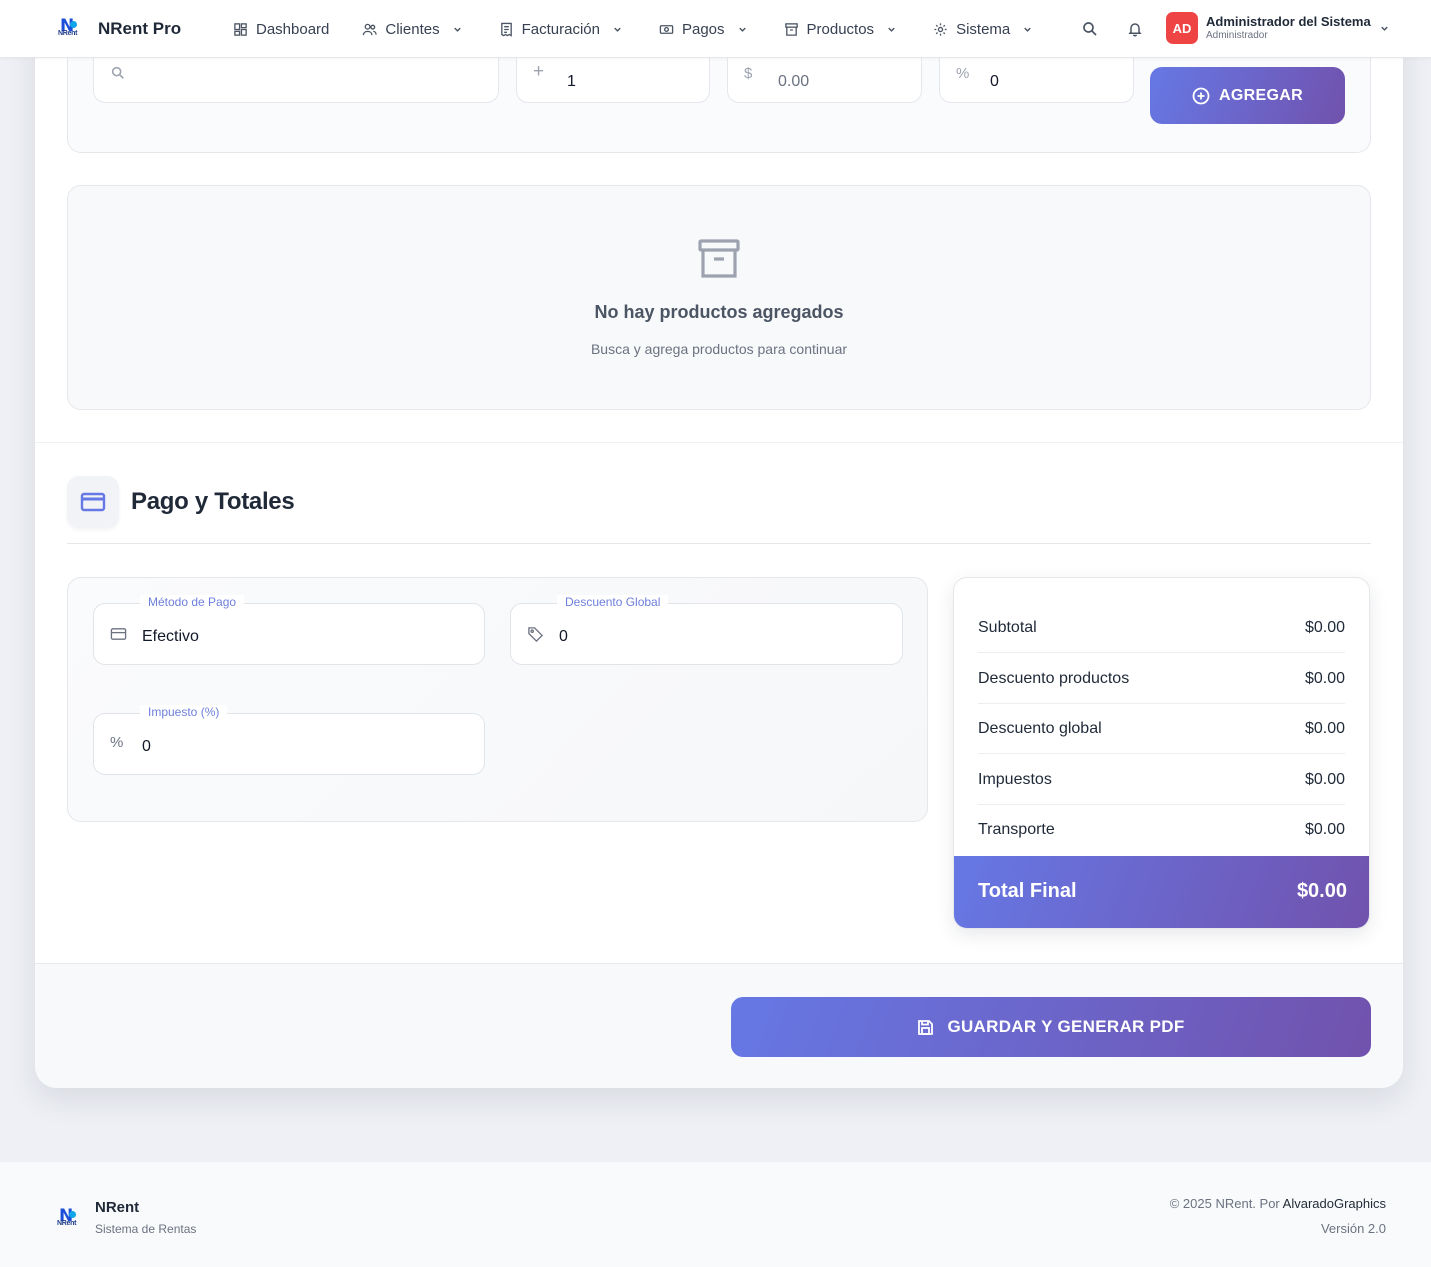  Describe the element at coordinates (719, 349) in the screenshot. I see `empty-subtitle: Busca y agrega productos para continuar` at that location.